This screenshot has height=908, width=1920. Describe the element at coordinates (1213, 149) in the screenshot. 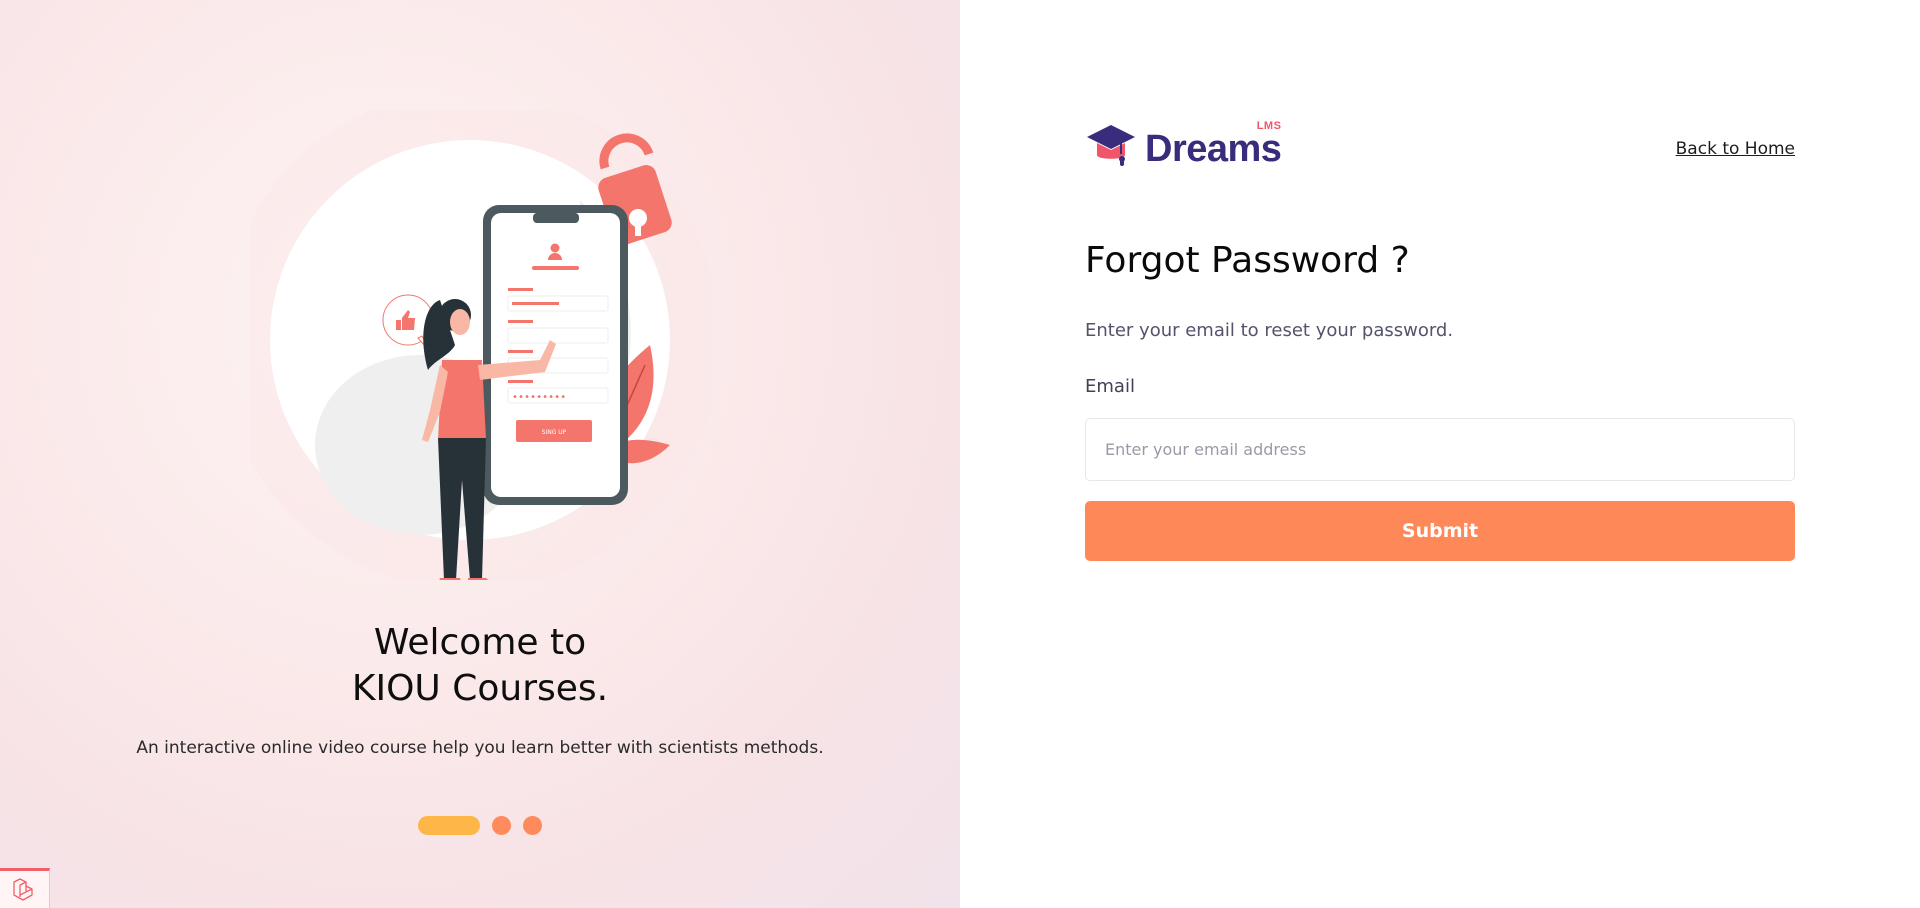

I see `logo-wordmark: Dreams` at that location.